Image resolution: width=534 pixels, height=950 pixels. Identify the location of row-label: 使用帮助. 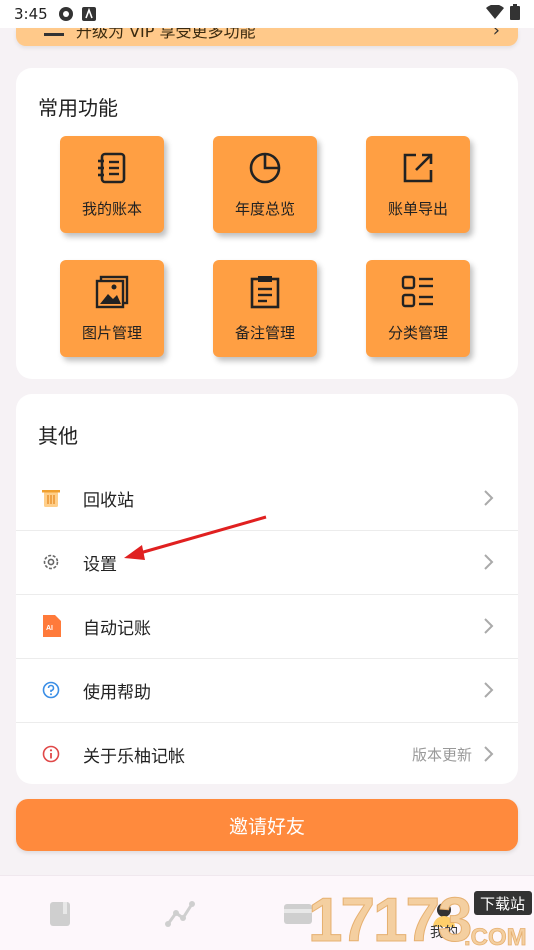
(117, 692).